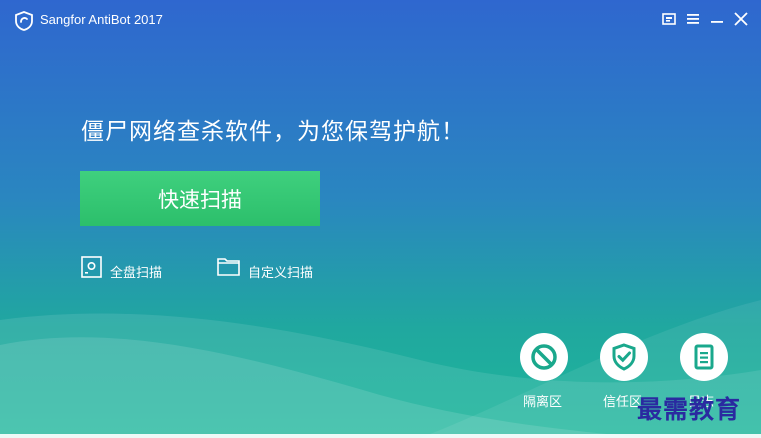  What do you see at coordinates (101, 19) in the screenshot?
I see `app-title: Sangfor AntiBot 2017` at bounding box center [101, 19].